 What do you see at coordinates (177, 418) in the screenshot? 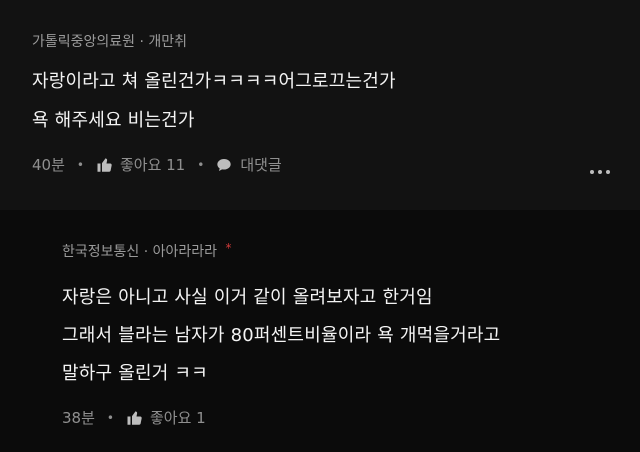
I see `like-count-label: 좋아요 1` at bounding box center [177, 418].